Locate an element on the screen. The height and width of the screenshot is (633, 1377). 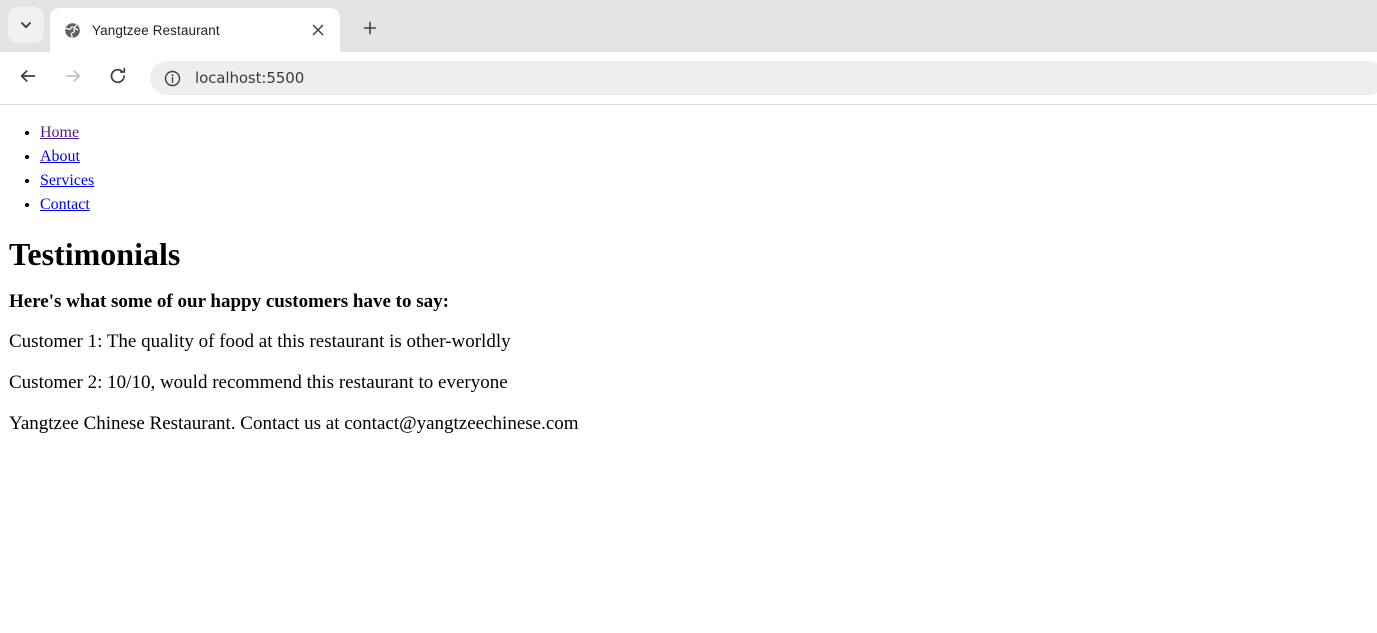
nav-link-services: Services is located at coordinates (67, 180).